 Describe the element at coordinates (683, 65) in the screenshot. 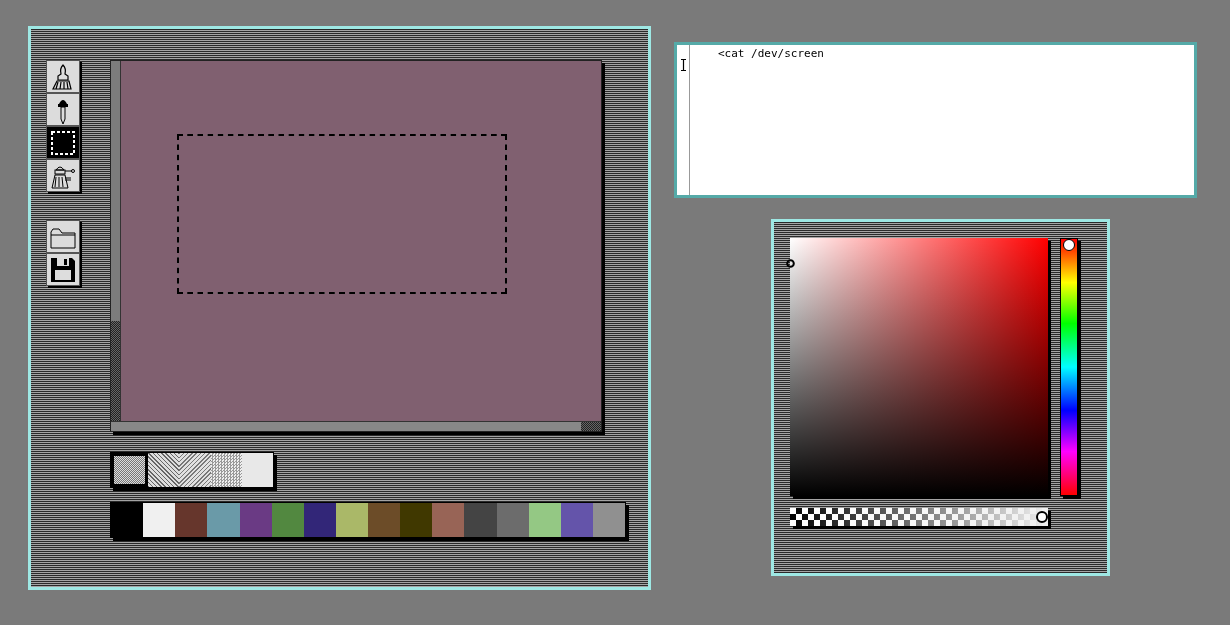

I see `text-cursor-icon` at that location.